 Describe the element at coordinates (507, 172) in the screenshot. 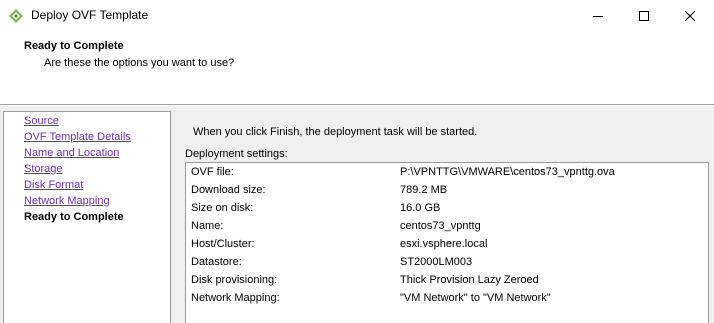

I see `setting-value: P:\VPNTTG\VMWARE\centos73_vpnttg.ova` at that location.